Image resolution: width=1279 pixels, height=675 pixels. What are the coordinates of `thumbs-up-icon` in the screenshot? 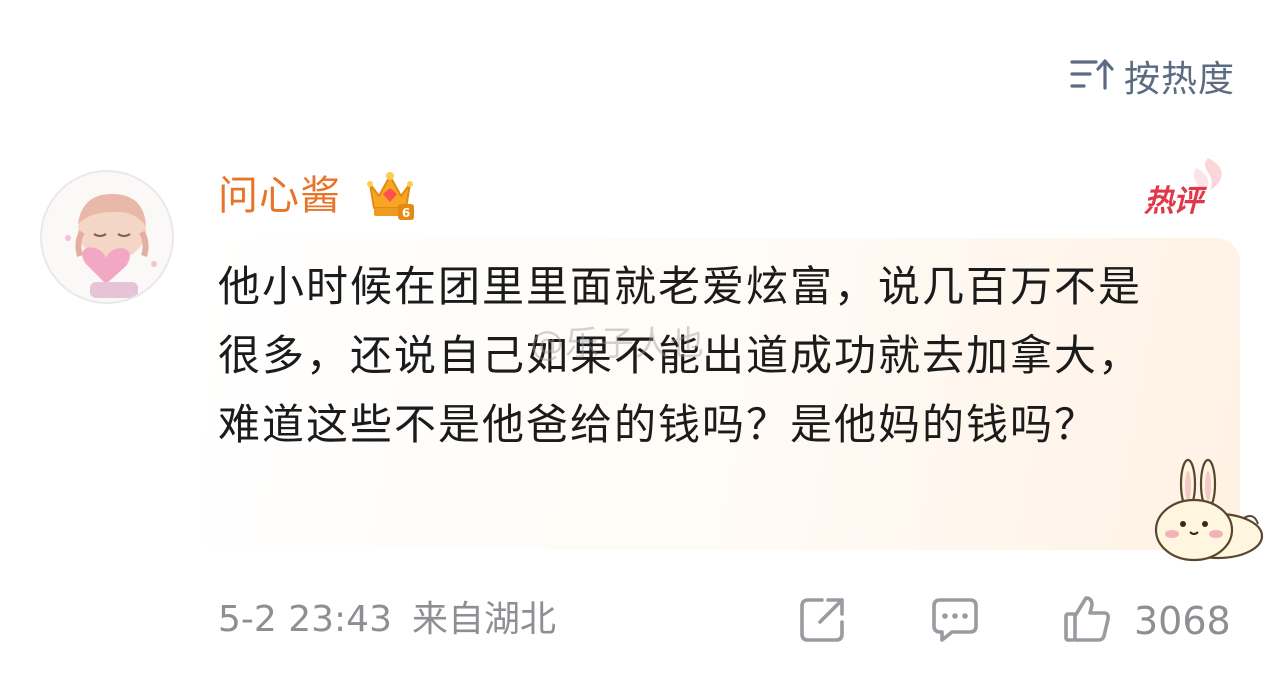 It's located at (1087, 621).